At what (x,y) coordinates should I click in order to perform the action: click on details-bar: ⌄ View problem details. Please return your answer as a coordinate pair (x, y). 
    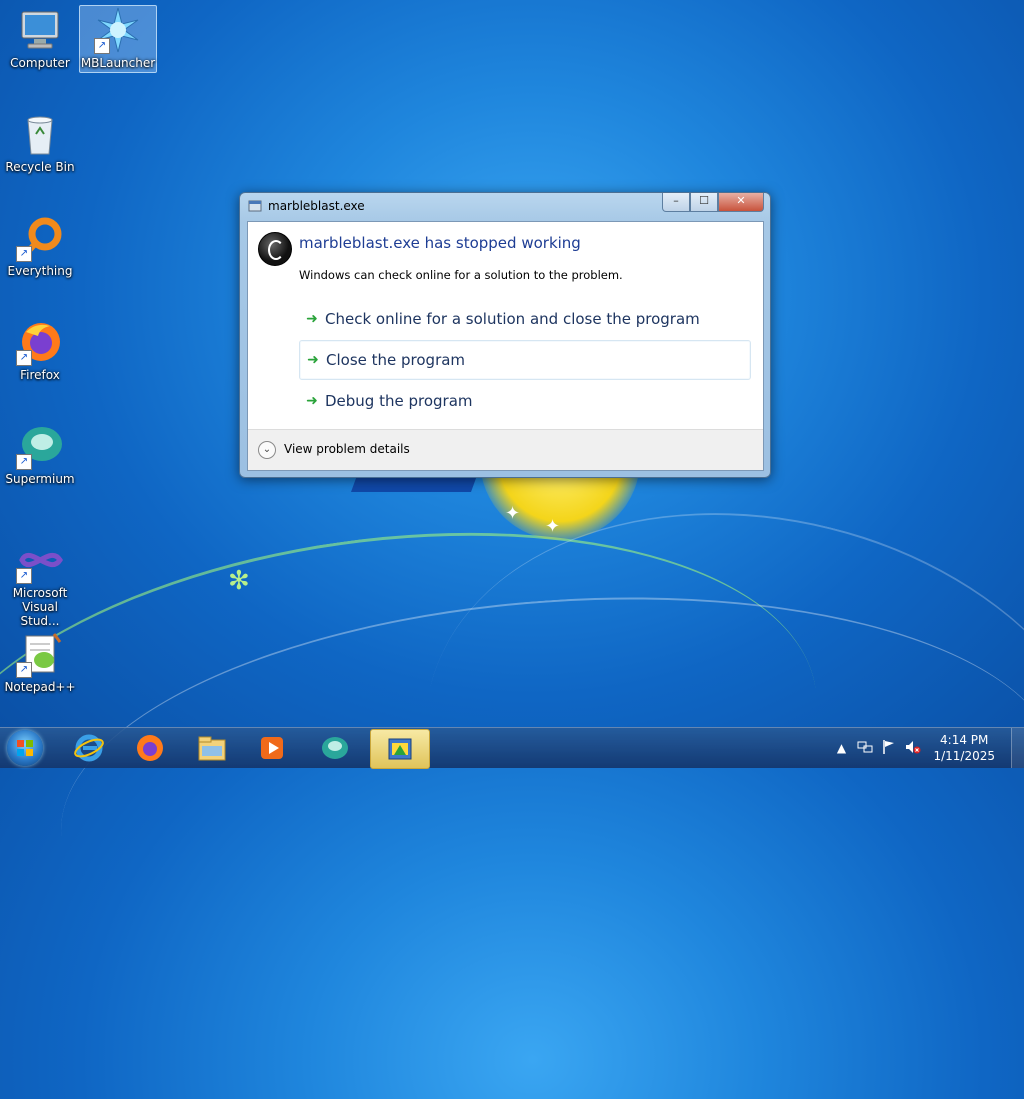
    Looking at the image, I should click on (505, 449).